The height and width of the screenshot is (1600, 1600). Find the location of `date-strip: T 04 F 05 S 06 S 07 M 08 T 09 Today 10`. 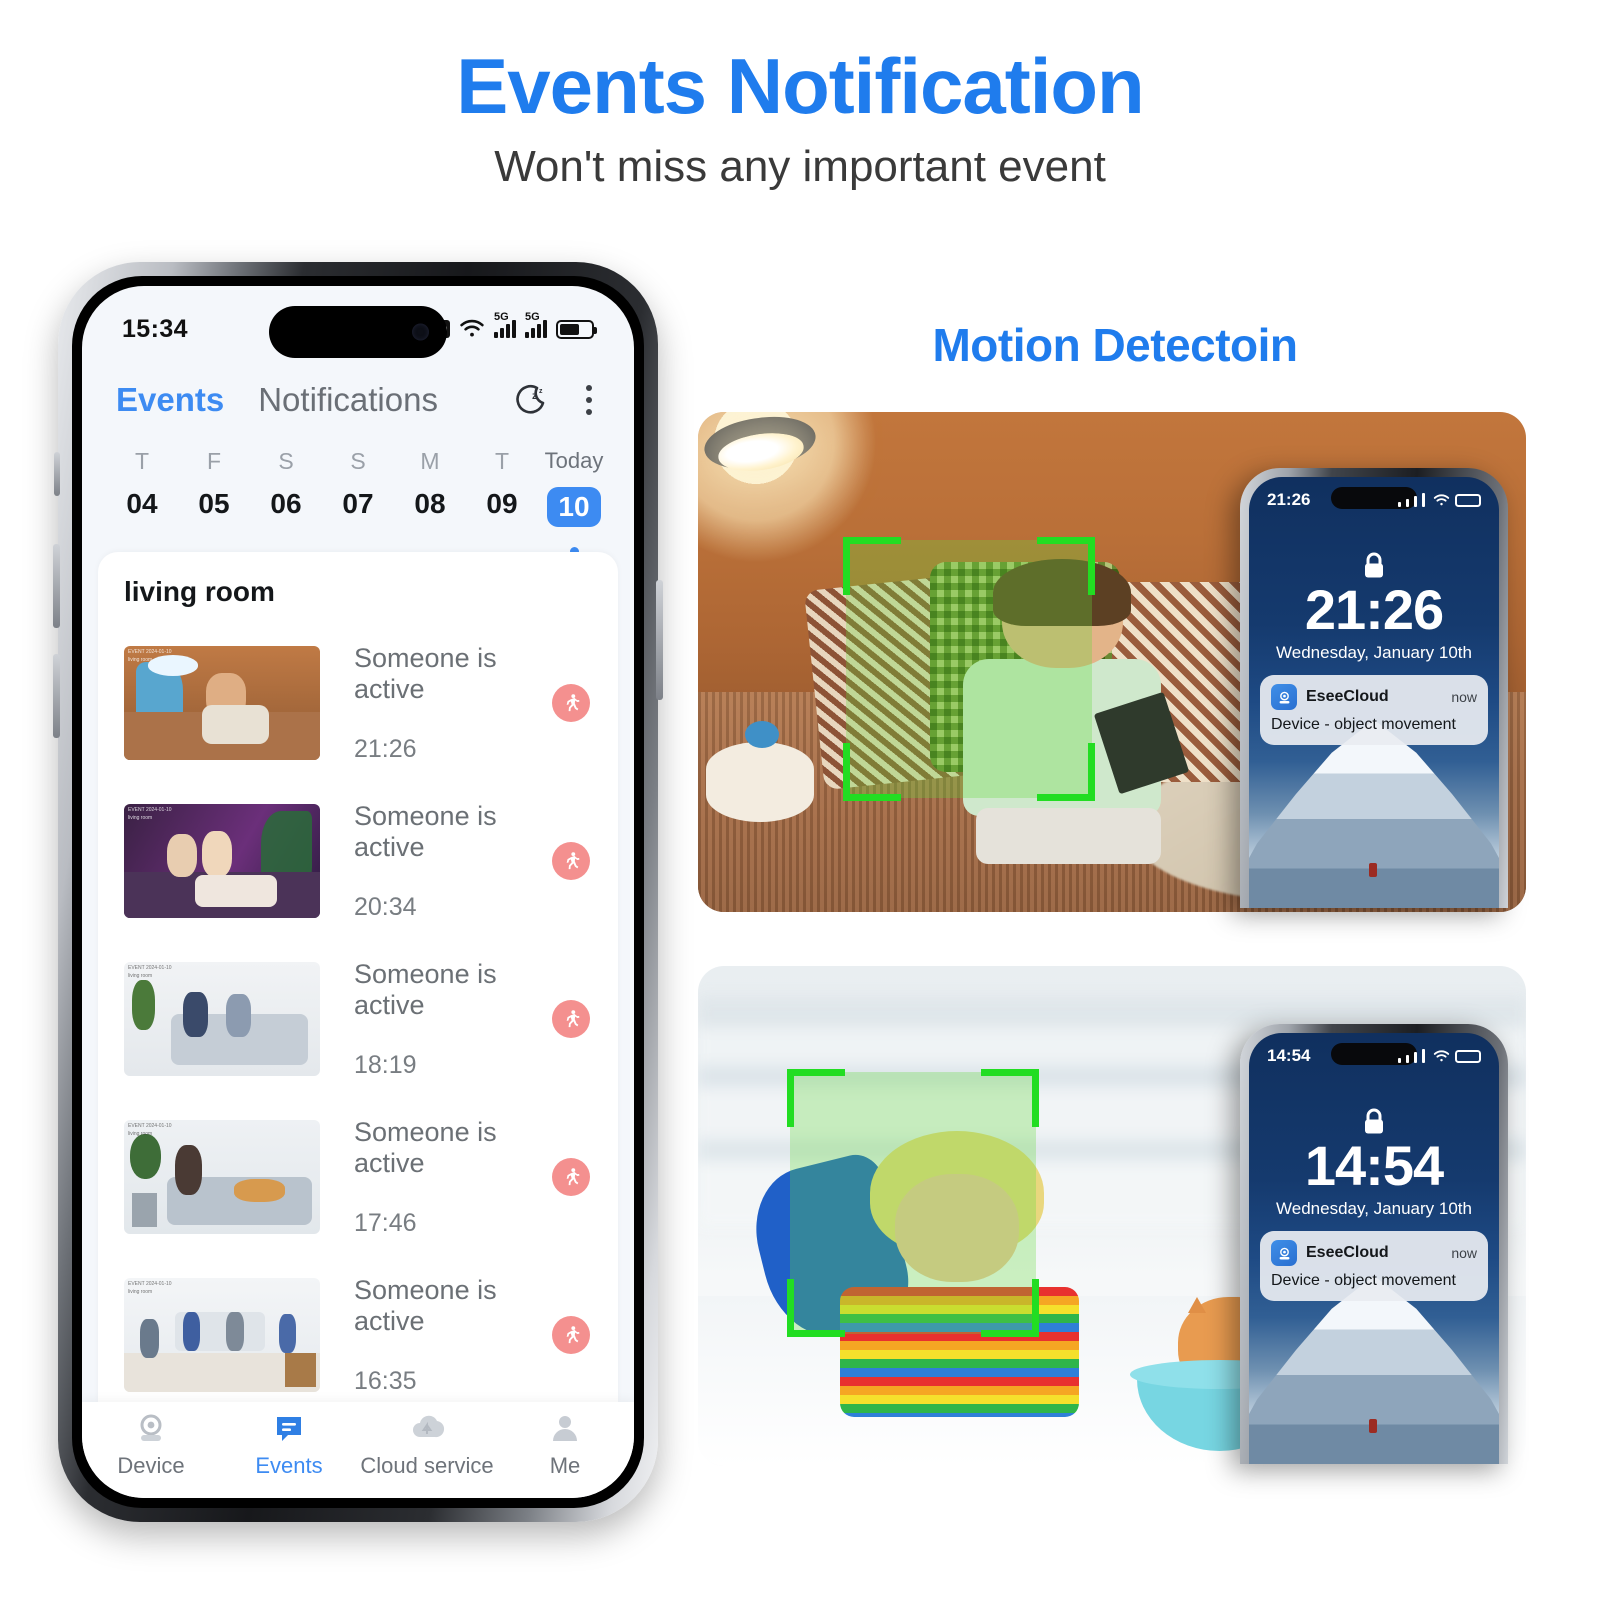

date-strip: T 04 F 05 S 06 S 07 M 08 T 09 Today 10 is located at coordinates (358, 500).